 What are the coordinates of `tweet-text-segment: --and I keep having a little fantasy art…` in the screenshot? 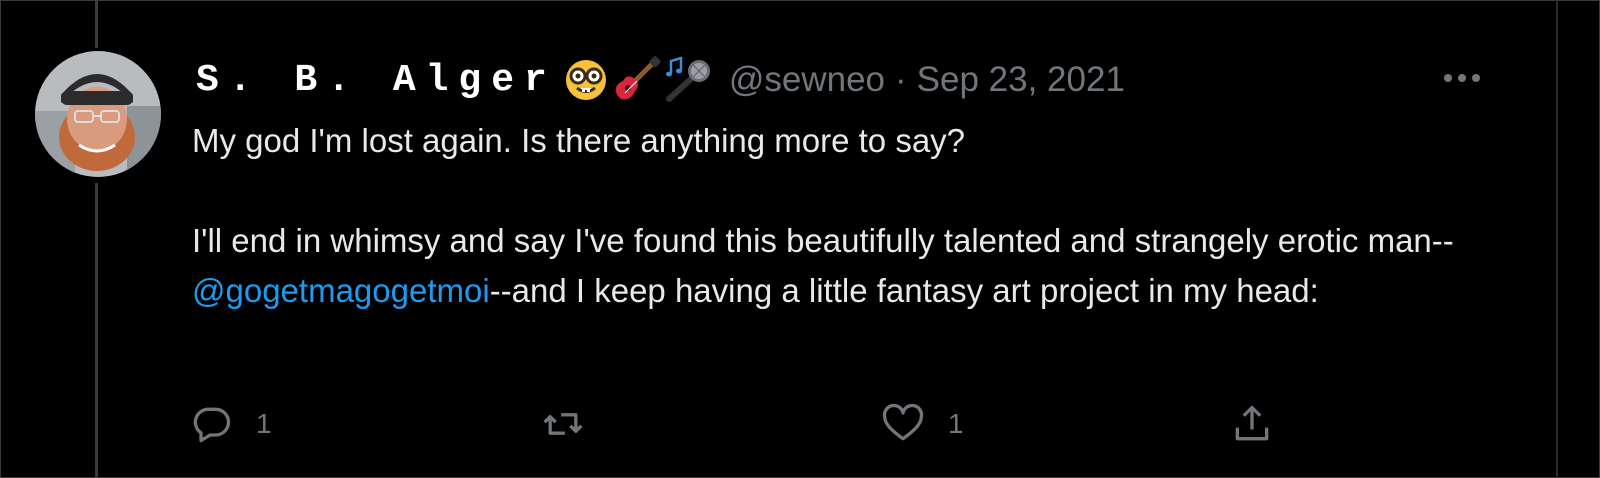 It's located at (904, 290).